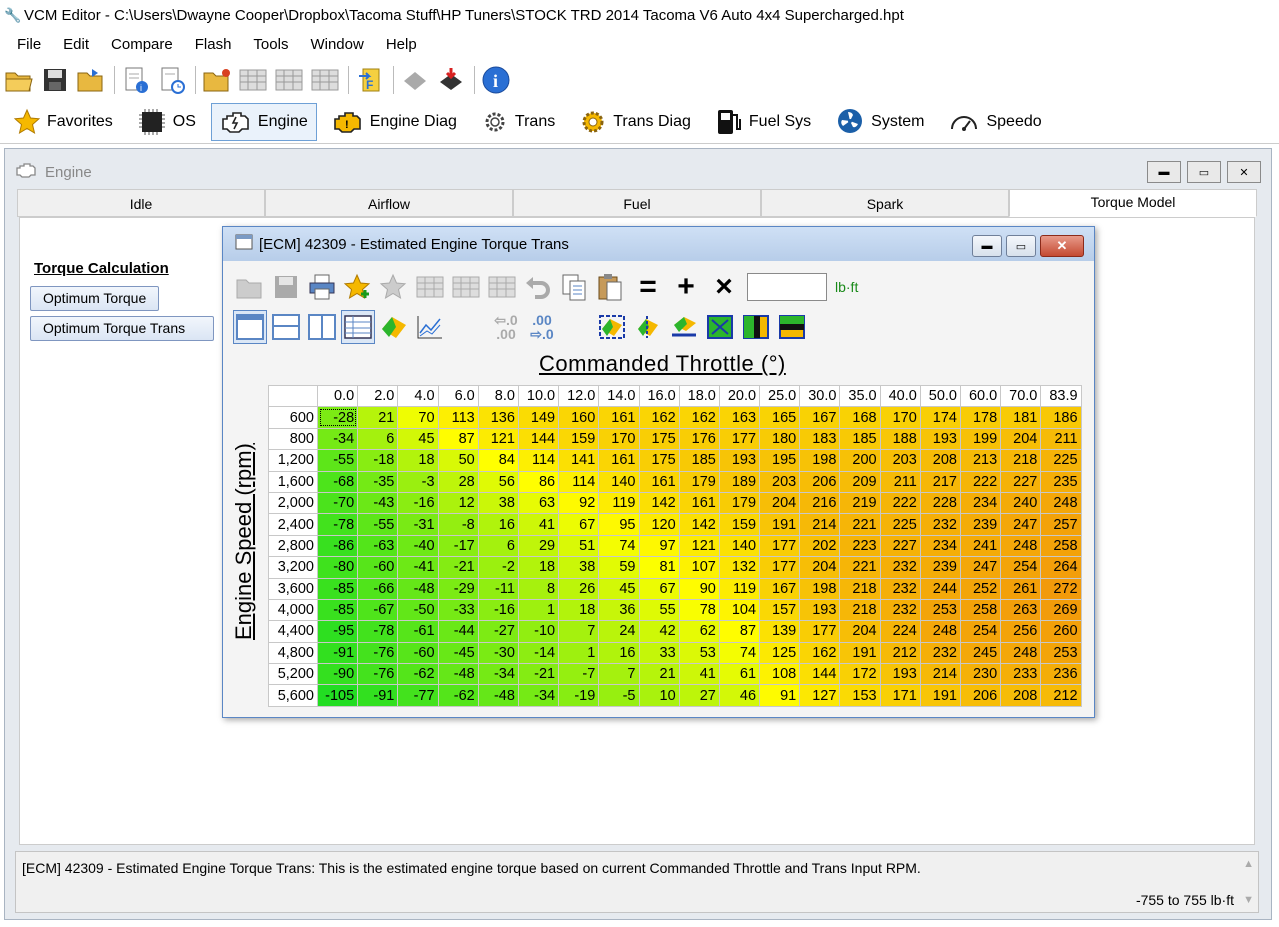 This screenshot has height=927, width=1279. What do you see at coordinates (337, 610) in the screenshot?
I see `table-cell: -85` at bounding box center [337, 610].